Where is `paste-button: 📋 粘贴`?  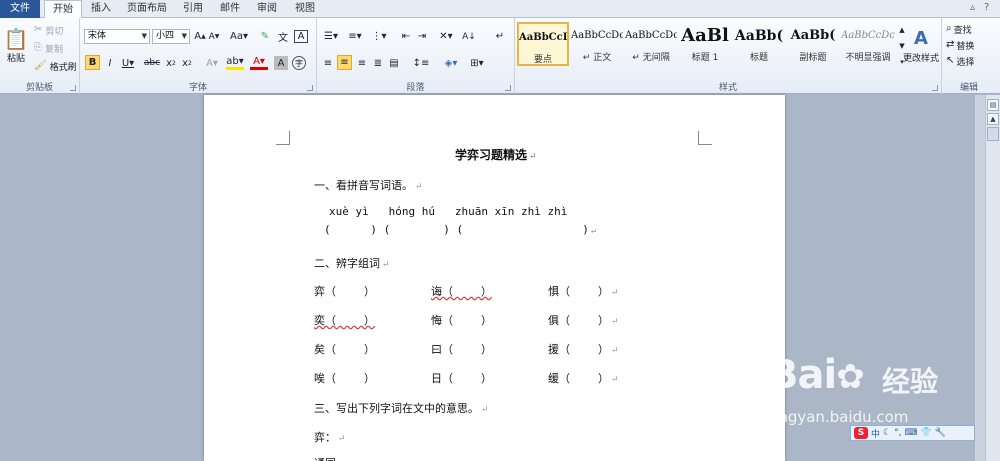 paste-button: 📋 粘贴 is located at coordinates (16, 45).